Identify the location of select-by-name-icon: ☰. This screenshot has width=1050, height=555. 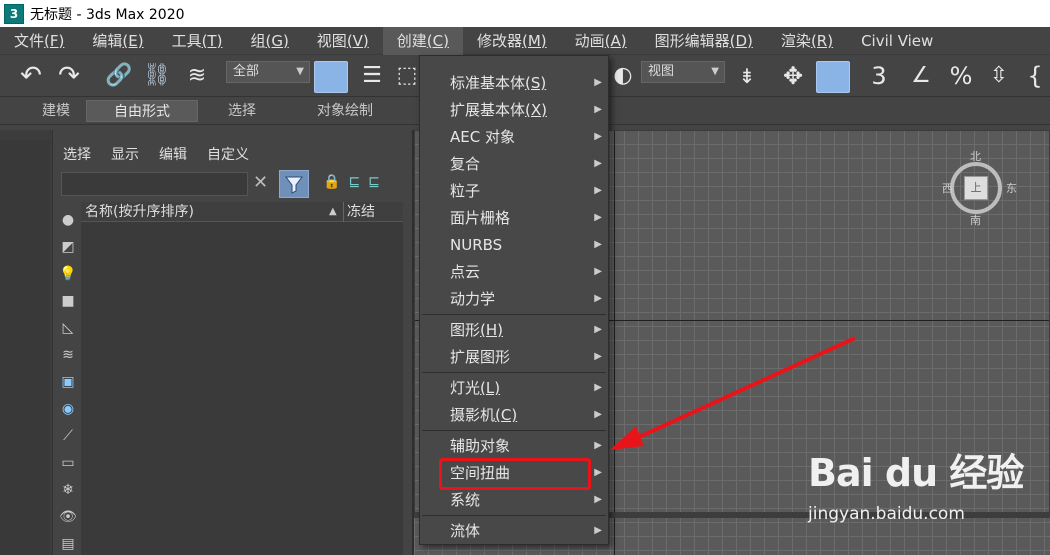
(372, 76).